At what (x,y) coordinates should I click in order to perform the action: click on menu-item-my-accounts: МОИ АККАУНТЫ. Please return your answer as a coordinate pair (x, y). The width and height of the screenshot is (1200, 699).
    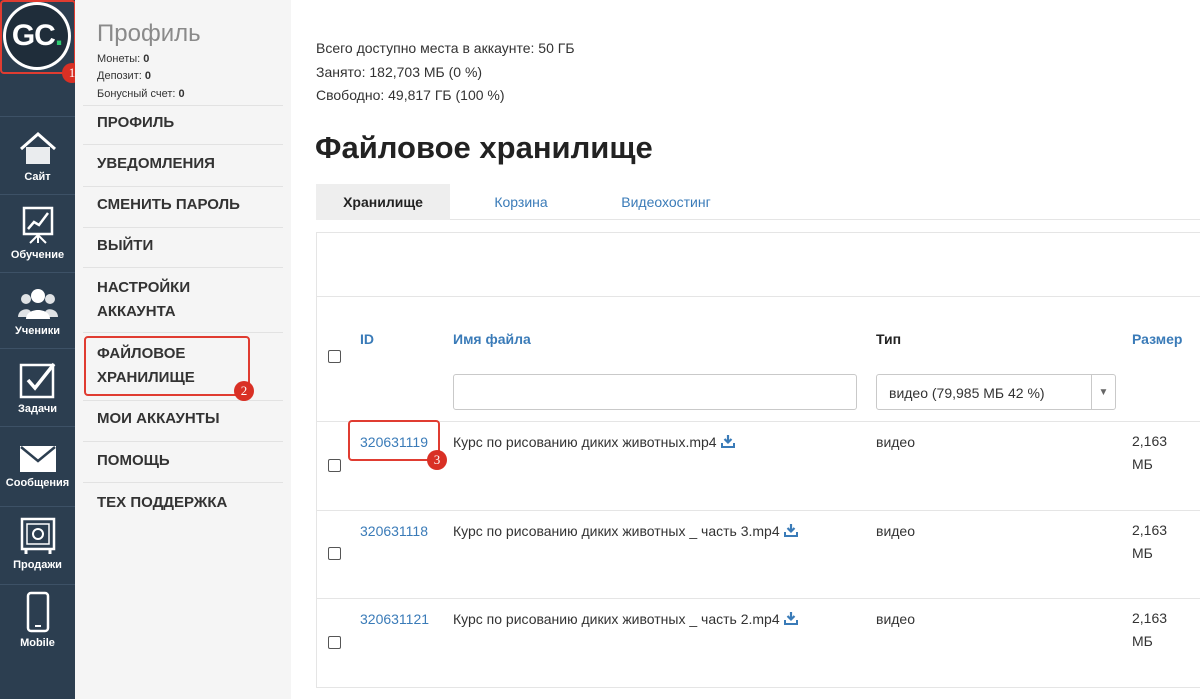
    Looking at the image, I should click on (158, 419).